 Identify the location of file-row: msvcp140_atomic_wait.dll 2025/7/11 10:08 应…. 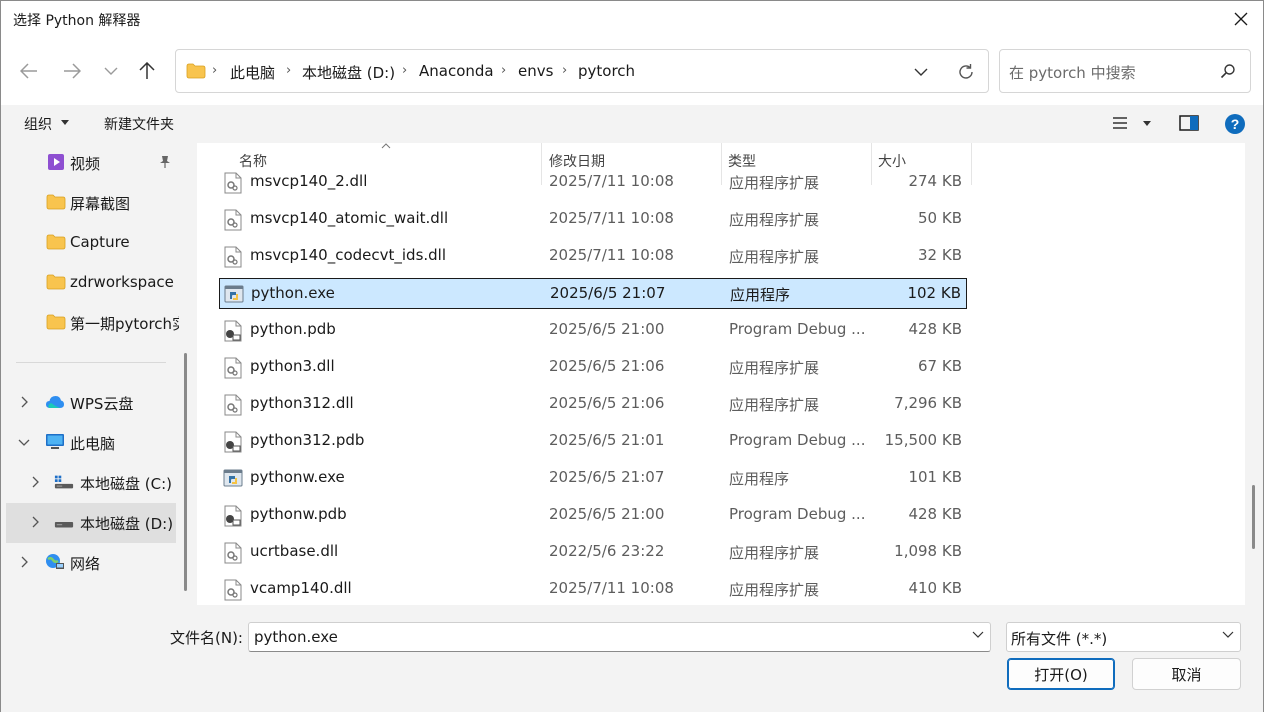
(593, 219).